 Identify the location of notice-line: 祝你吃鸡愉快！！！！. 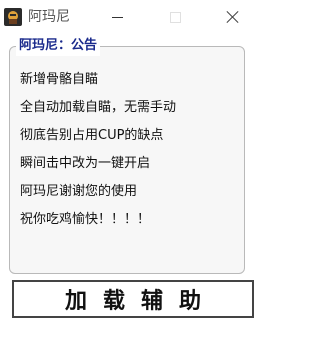
(85, 219).